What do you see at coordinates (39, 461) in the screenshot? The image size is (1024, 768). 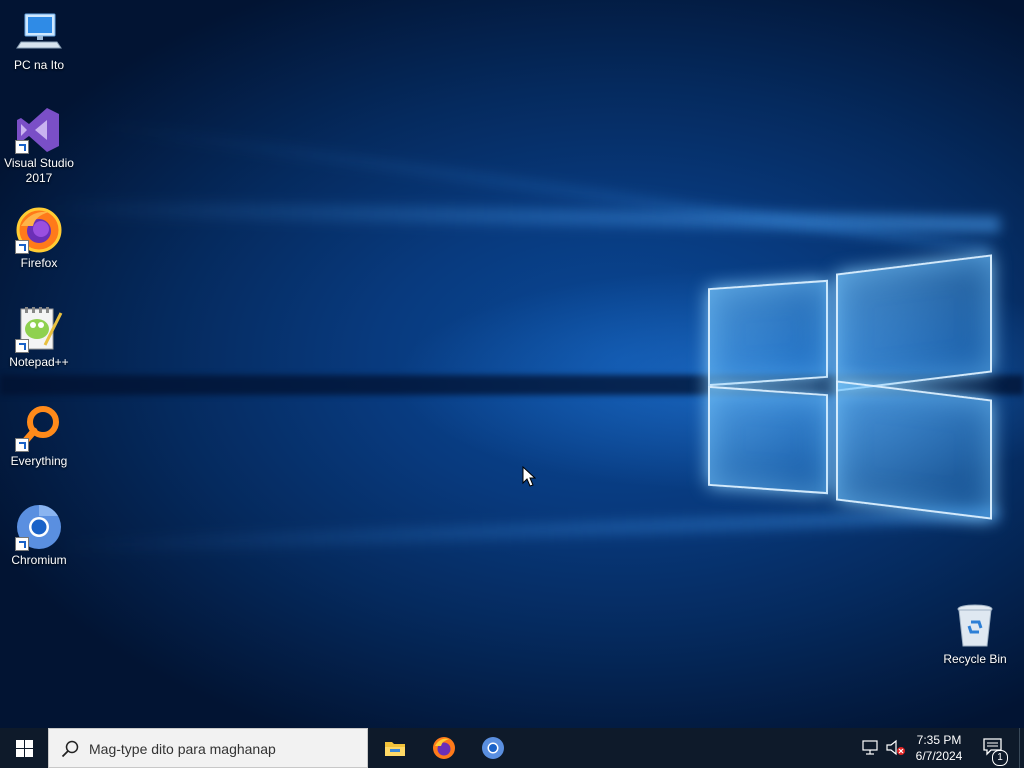 I see `icon-label: Everything` at bounding box center [39, 461].